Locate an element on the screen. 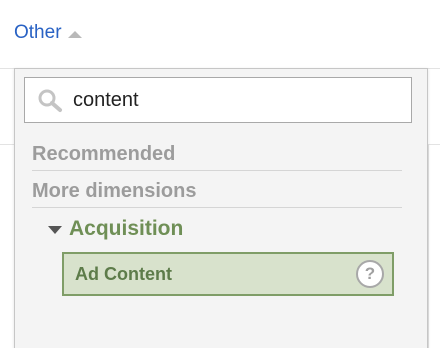 Image resolution: width=440 pixels, height=348 pixels. search-icon is located at coordinates (50, 100).